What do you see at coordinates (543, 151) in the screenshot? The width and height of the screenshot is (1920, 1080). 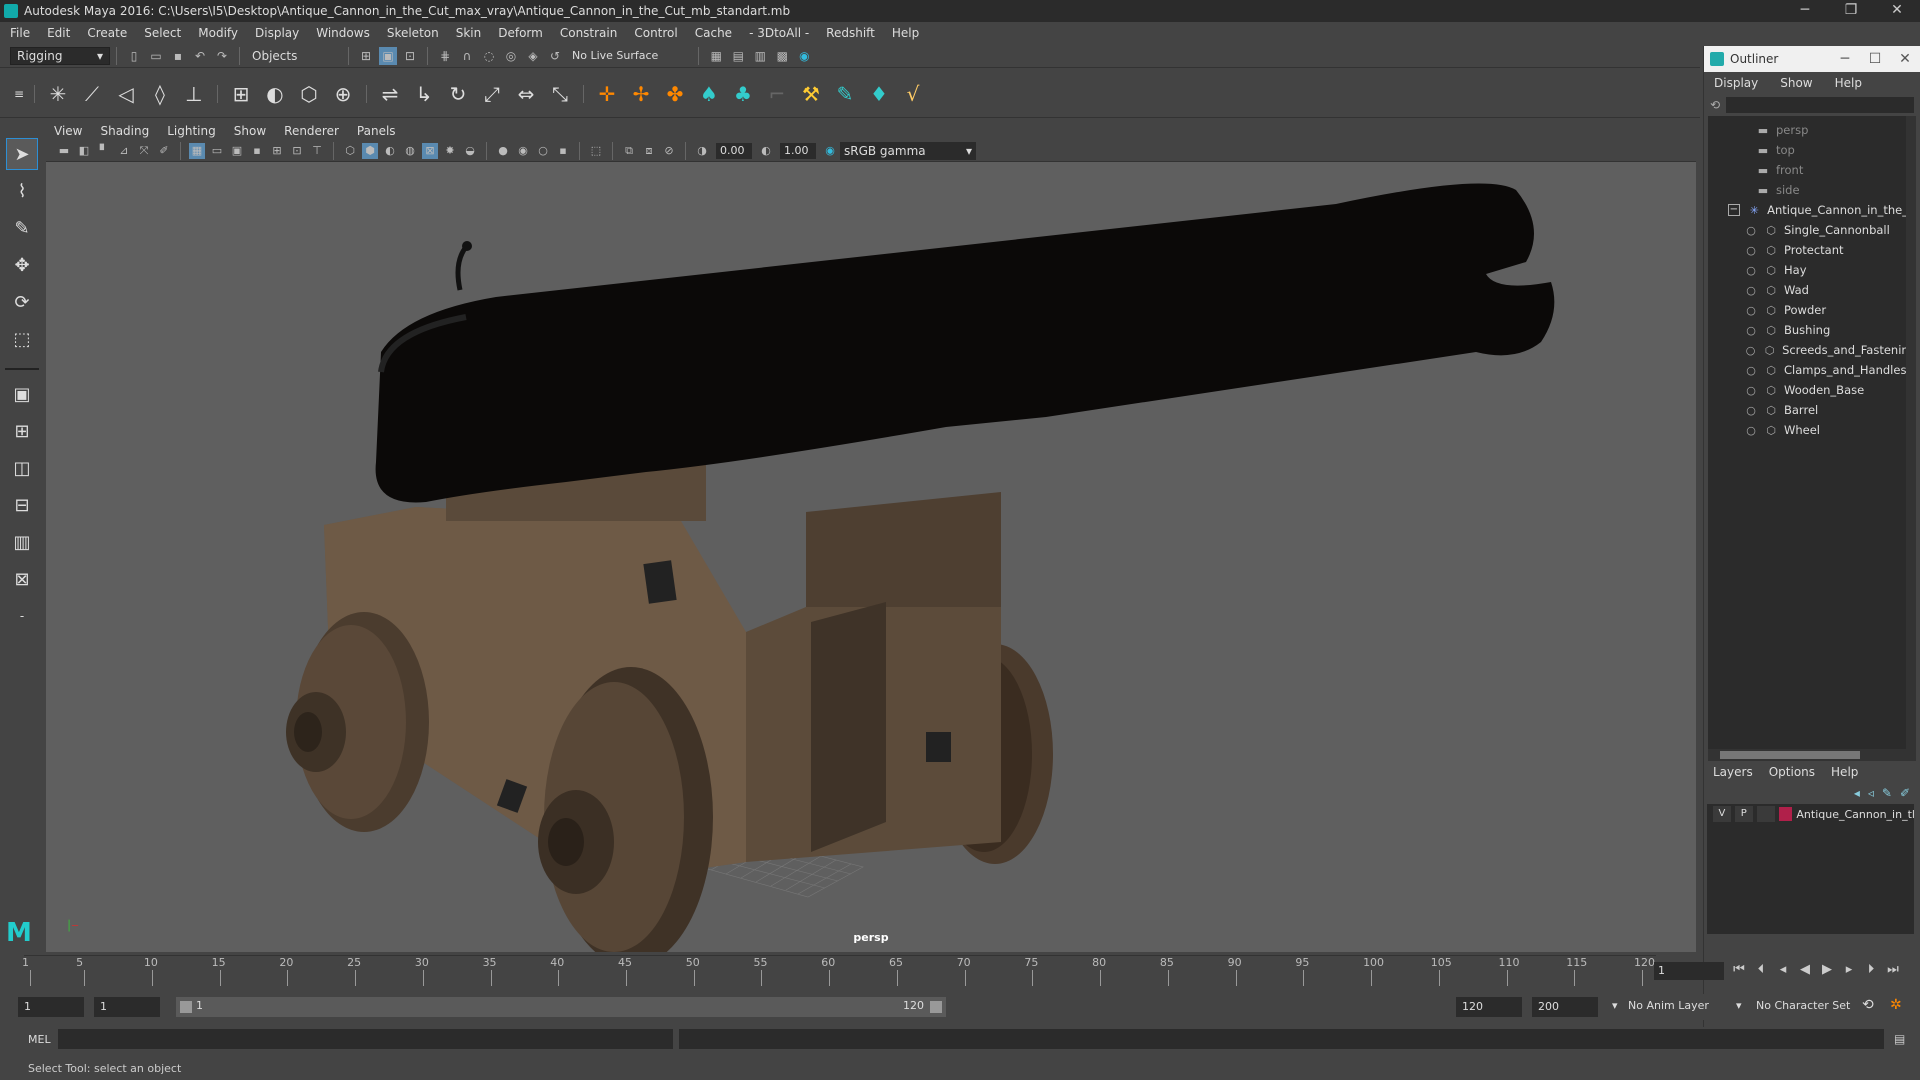 I see `anti-aliasing-icon: ○` at bounding box center [543, 151].